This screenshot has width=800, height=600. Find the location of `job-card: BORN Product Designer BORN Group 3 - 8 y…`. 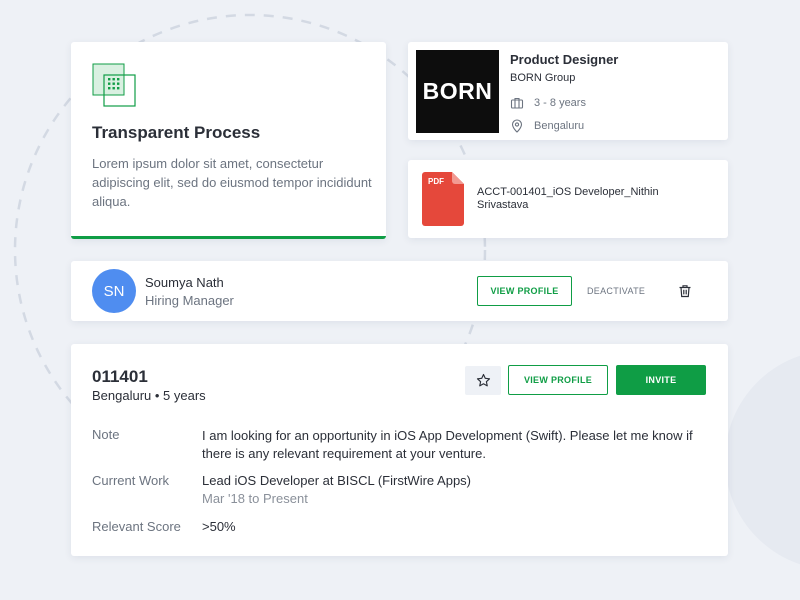

job-card: BORN Product Designer BORN Group 3 - 8 y… is located at coordinates (568, 91).